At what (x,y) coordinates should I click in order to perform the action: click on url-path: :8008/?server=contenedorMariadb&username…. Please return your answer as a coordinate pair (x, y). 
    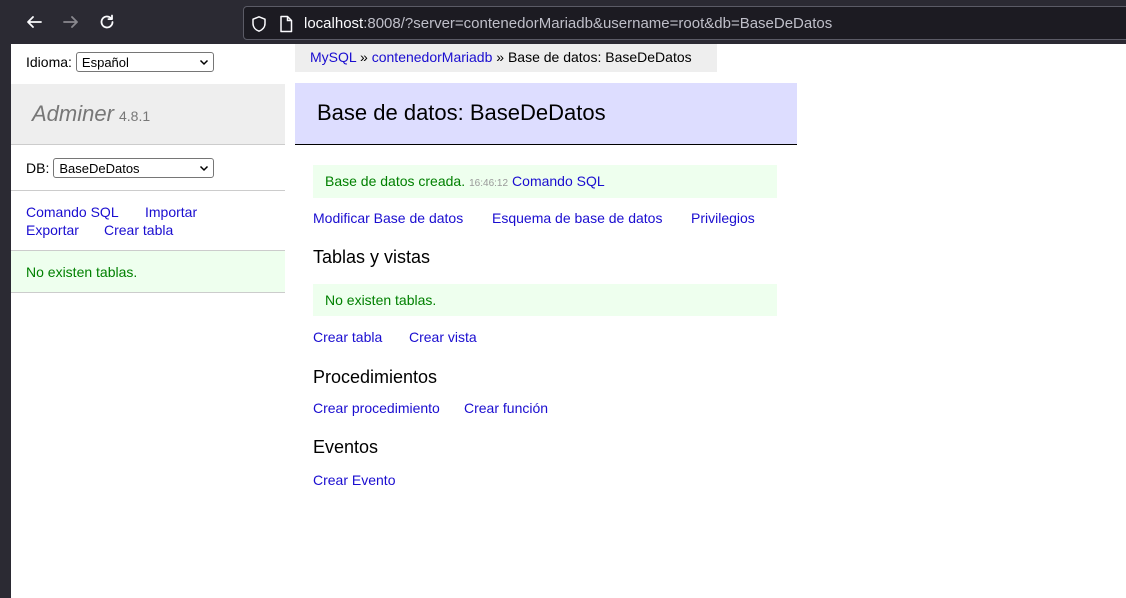
    Looking at the image, I should click on (598, 23).